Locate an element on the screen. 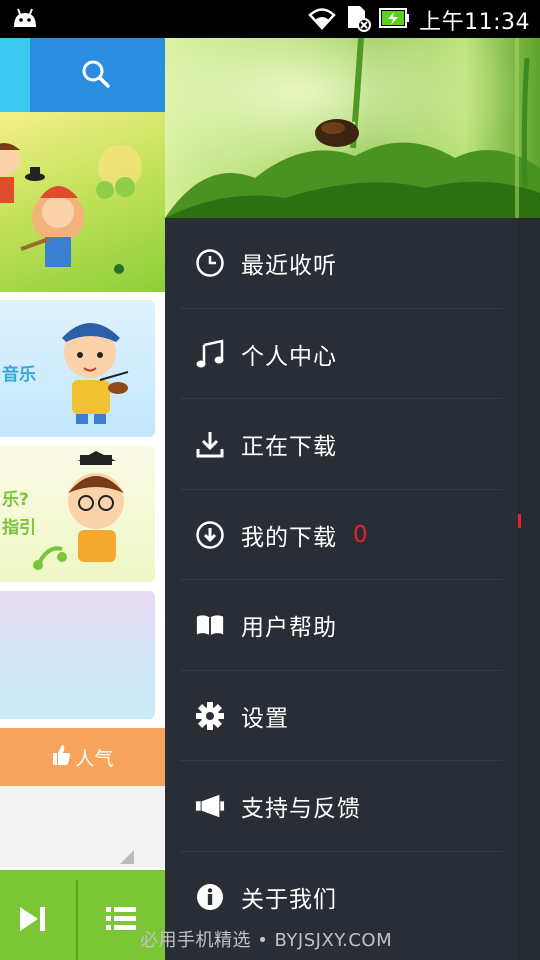 The height and width of the screenshot is (960, 540). menu-label: 设置 is located at coordinates (265, 718).